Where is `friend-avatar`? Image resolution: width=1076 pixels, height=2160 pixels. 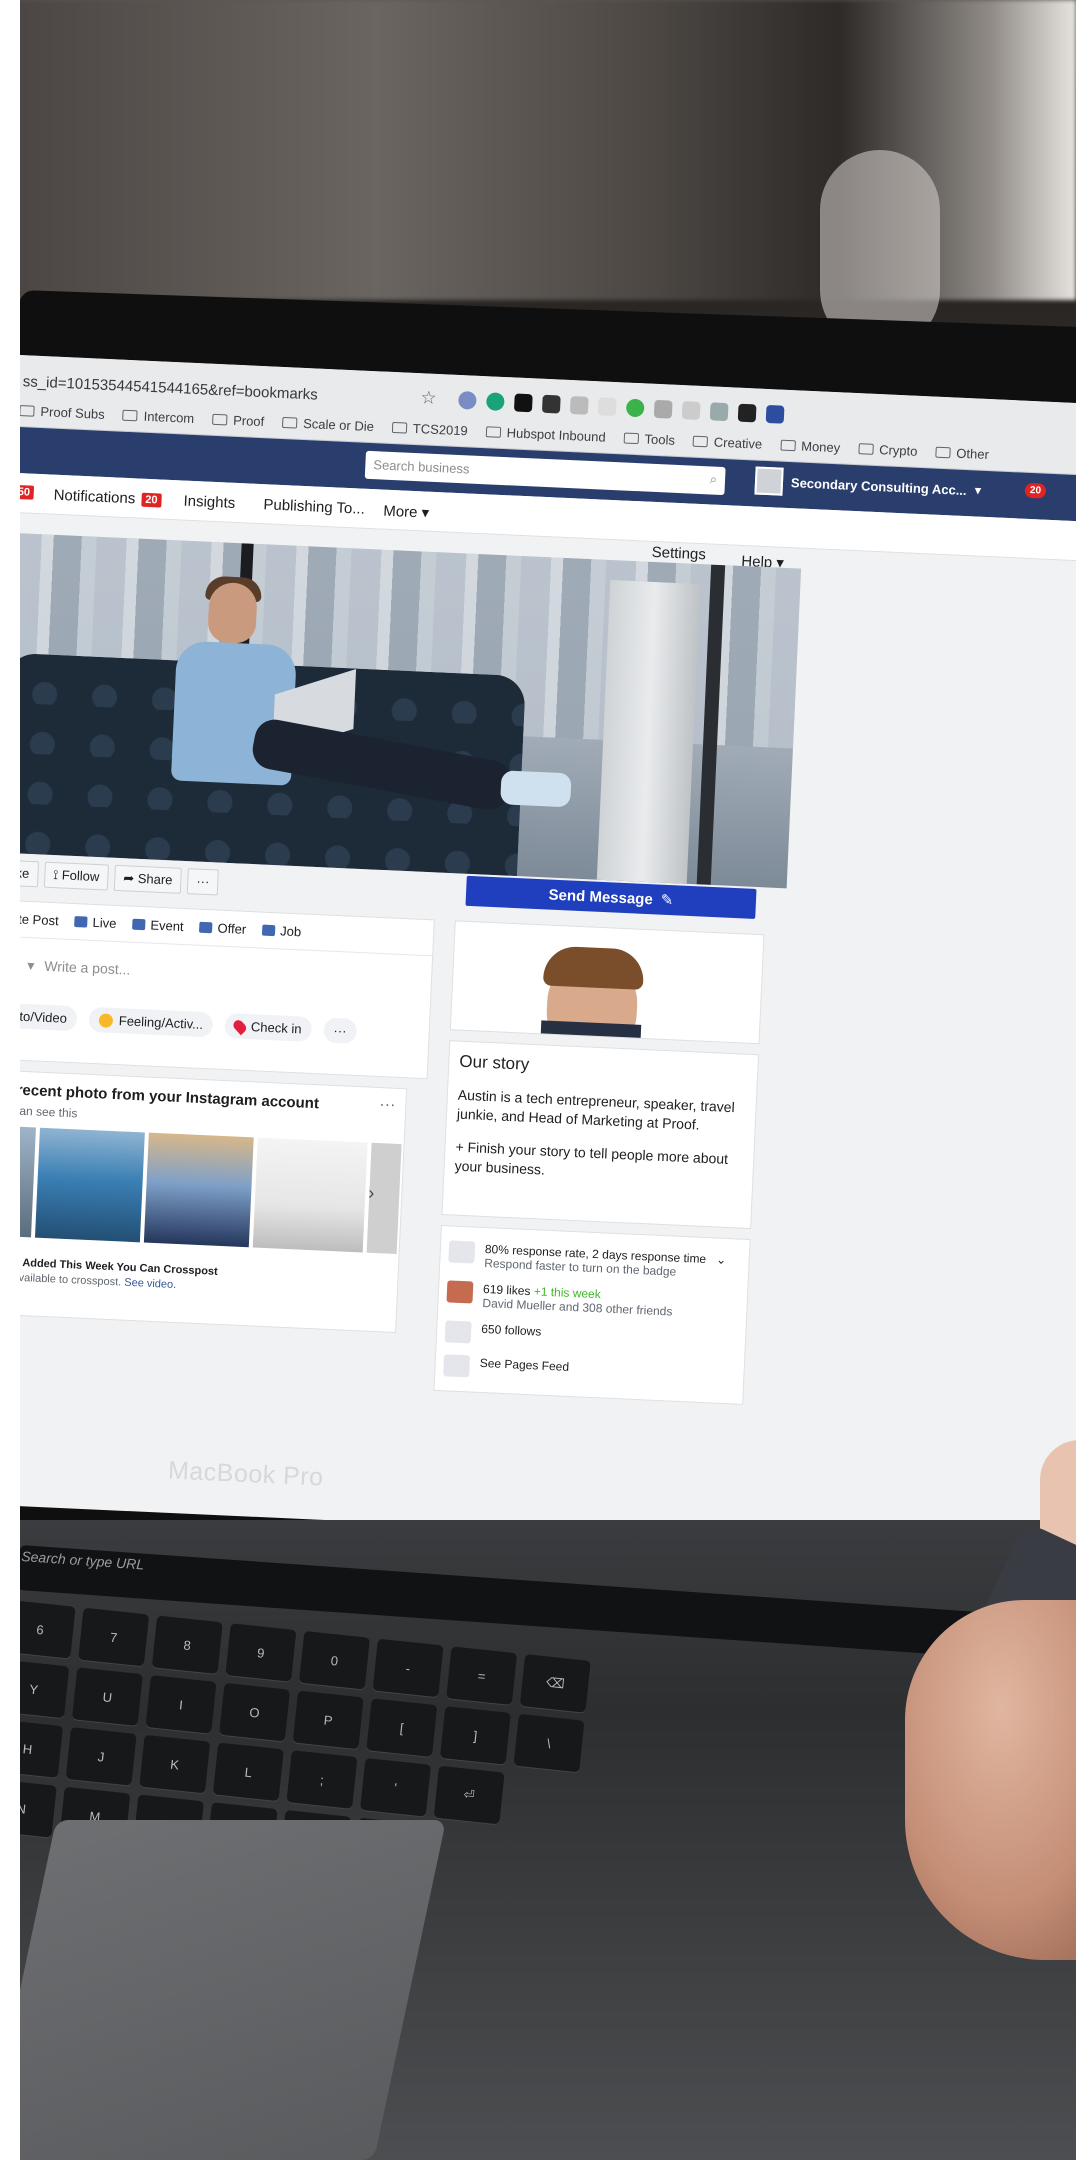 friend-avatar is located at coordinates (460, 1292).